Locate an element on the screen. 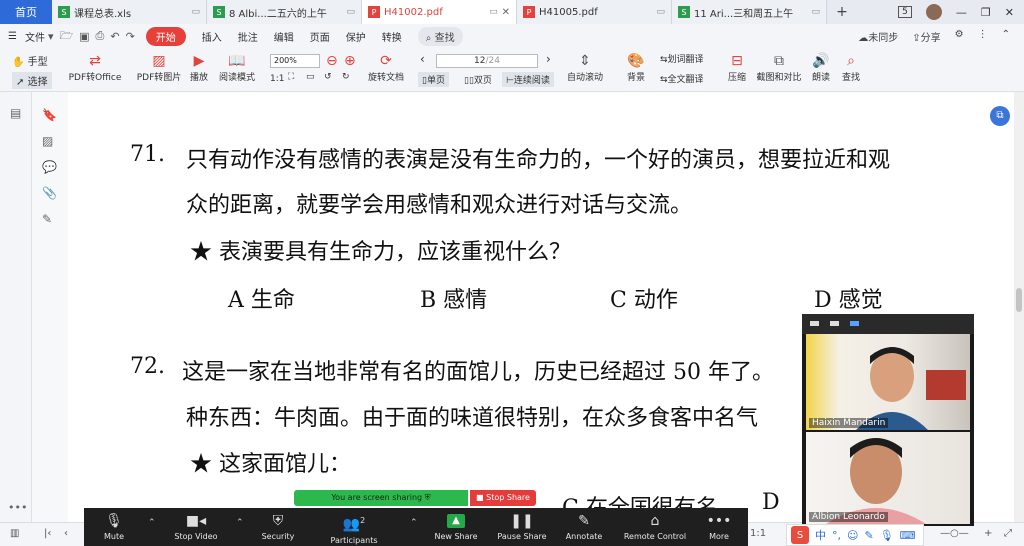  comment-icon: 💬 is located at coordinates (49, 167).